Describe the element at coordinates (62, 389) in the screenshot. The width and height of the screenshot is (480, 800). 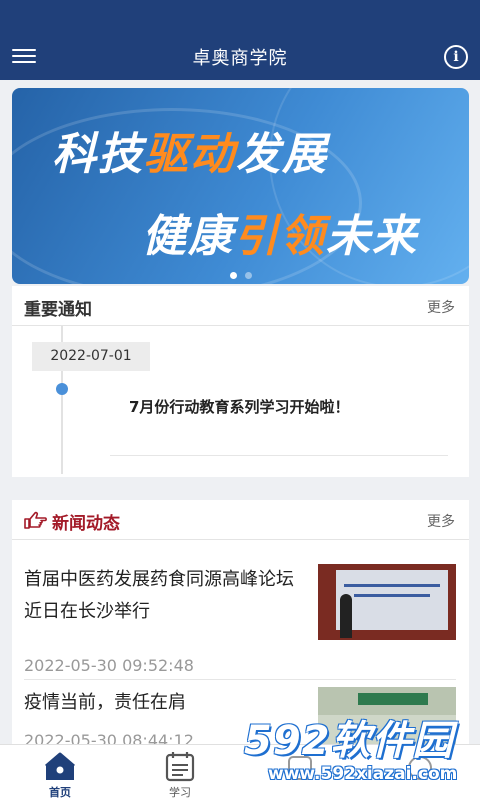
I see `timeline-dot` at that location.